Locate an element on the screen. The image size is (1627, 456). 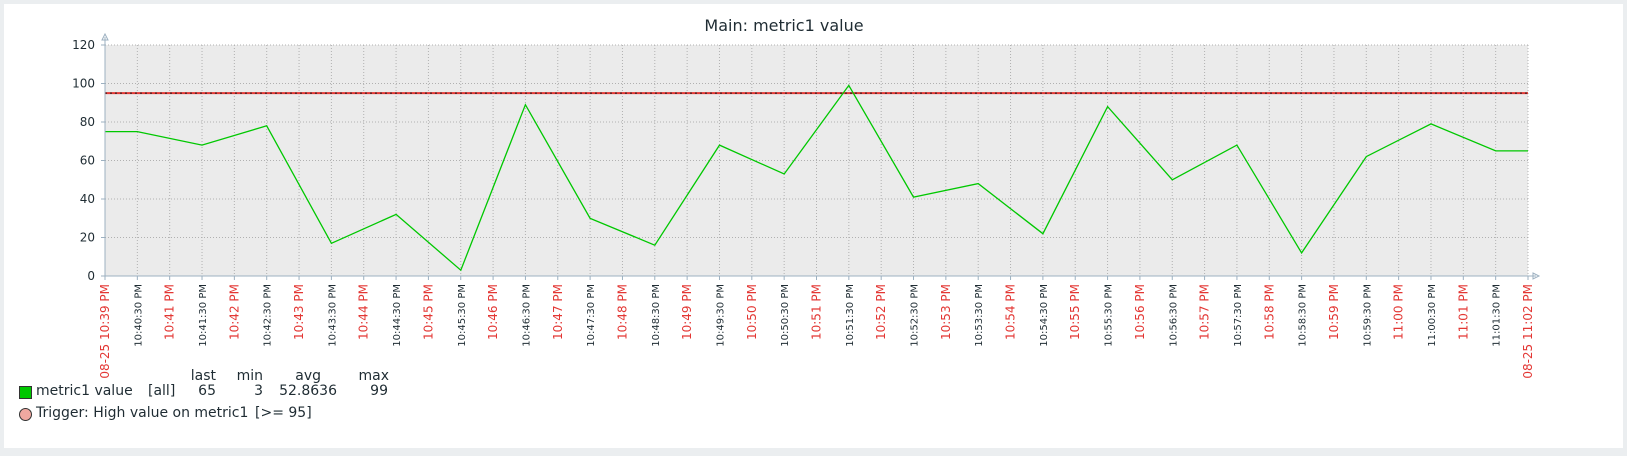
legend-trigger-condition: [>= 95] is located at coordinates (283, 413).